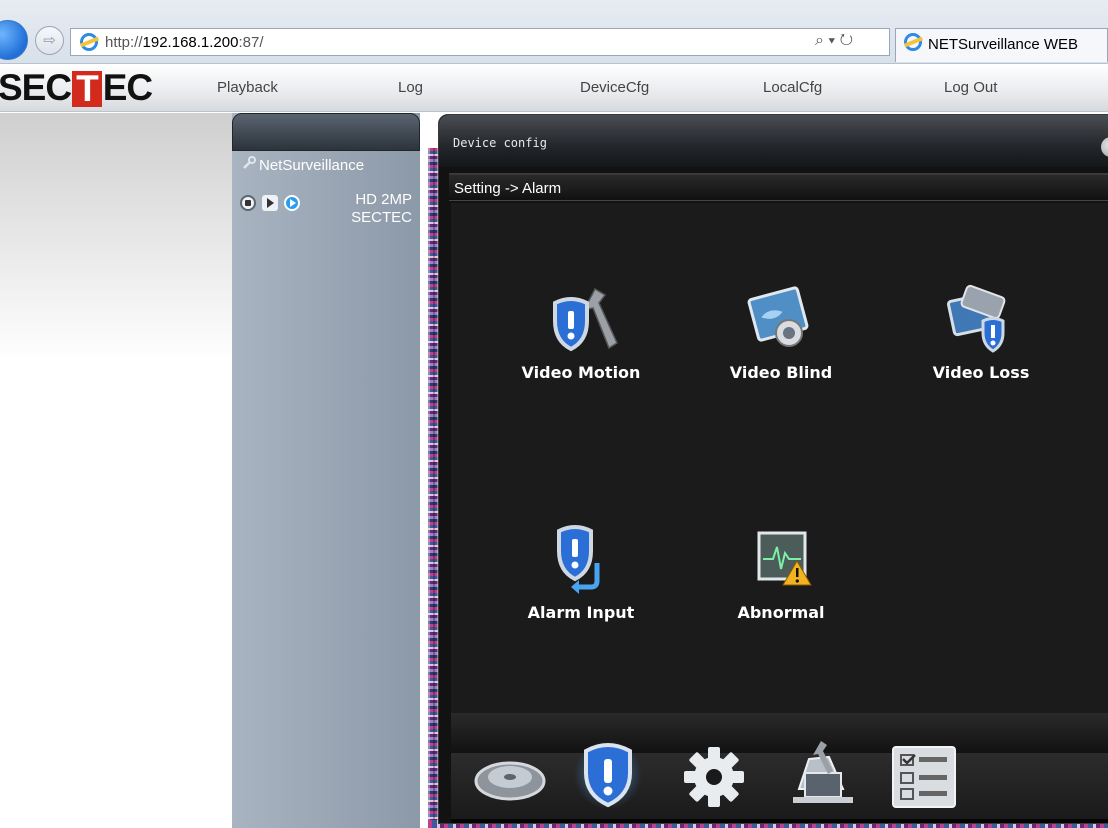  I want to click on address-bar: http://192.168.1.200:87/ ⌕ ▾ ↻, so click(480, 42).